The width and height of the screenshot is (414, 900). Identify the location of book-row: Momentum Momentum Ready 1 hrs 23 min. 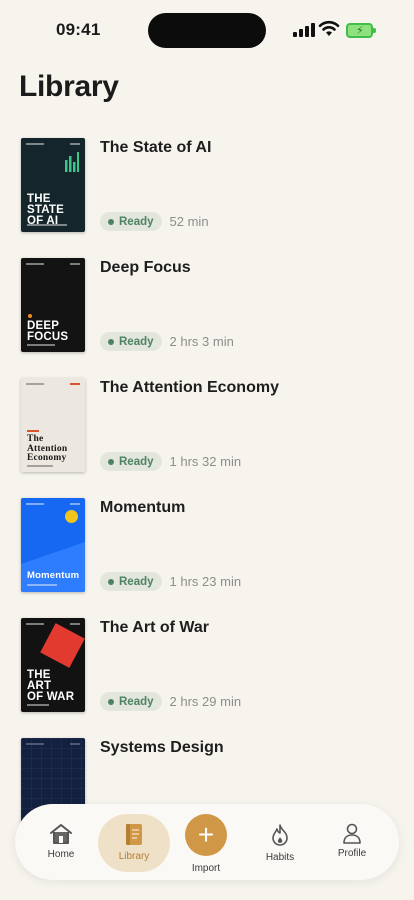
(207, 542).